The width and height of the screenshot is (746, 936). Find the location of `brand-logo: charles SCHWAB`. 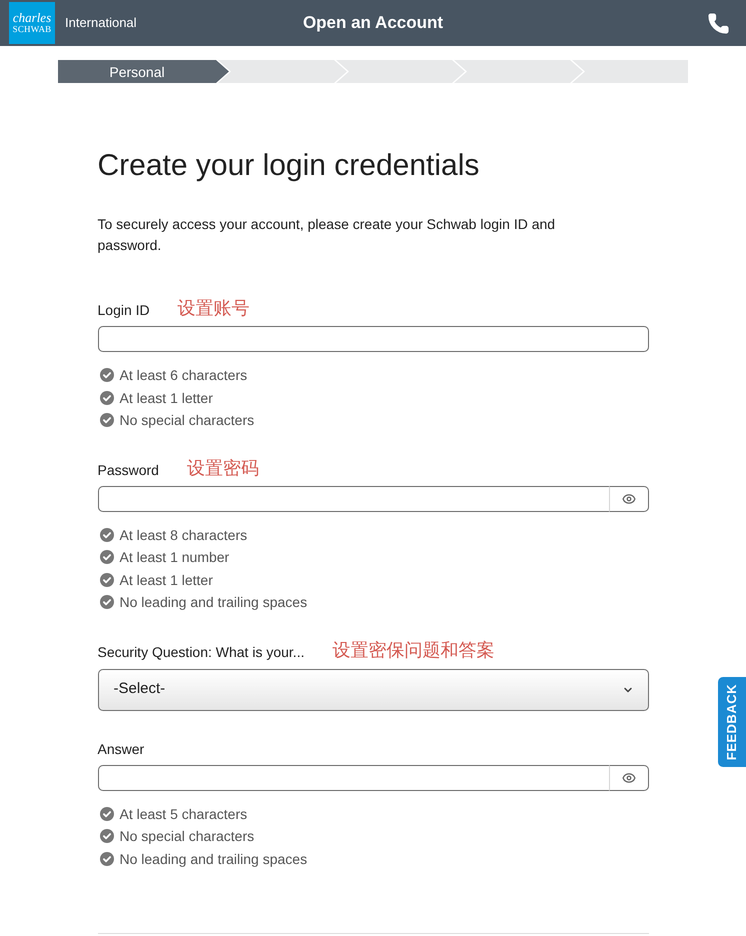

brand-logo: charles SCHWAB is located at coordinates (32, 23).